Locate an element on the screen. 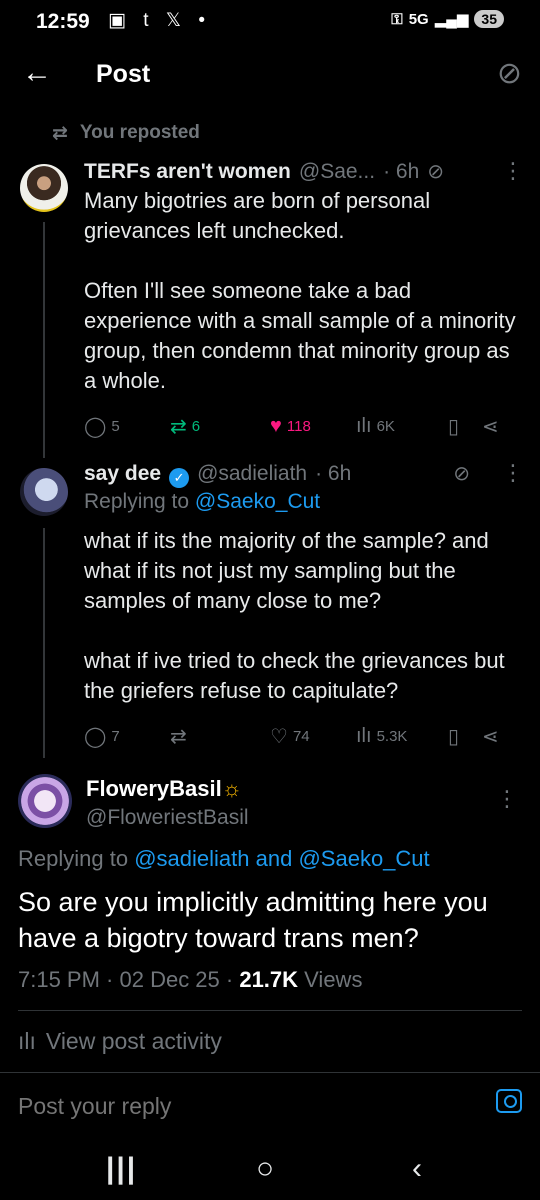  network-label: 5G is located at coordinates (418, 19).